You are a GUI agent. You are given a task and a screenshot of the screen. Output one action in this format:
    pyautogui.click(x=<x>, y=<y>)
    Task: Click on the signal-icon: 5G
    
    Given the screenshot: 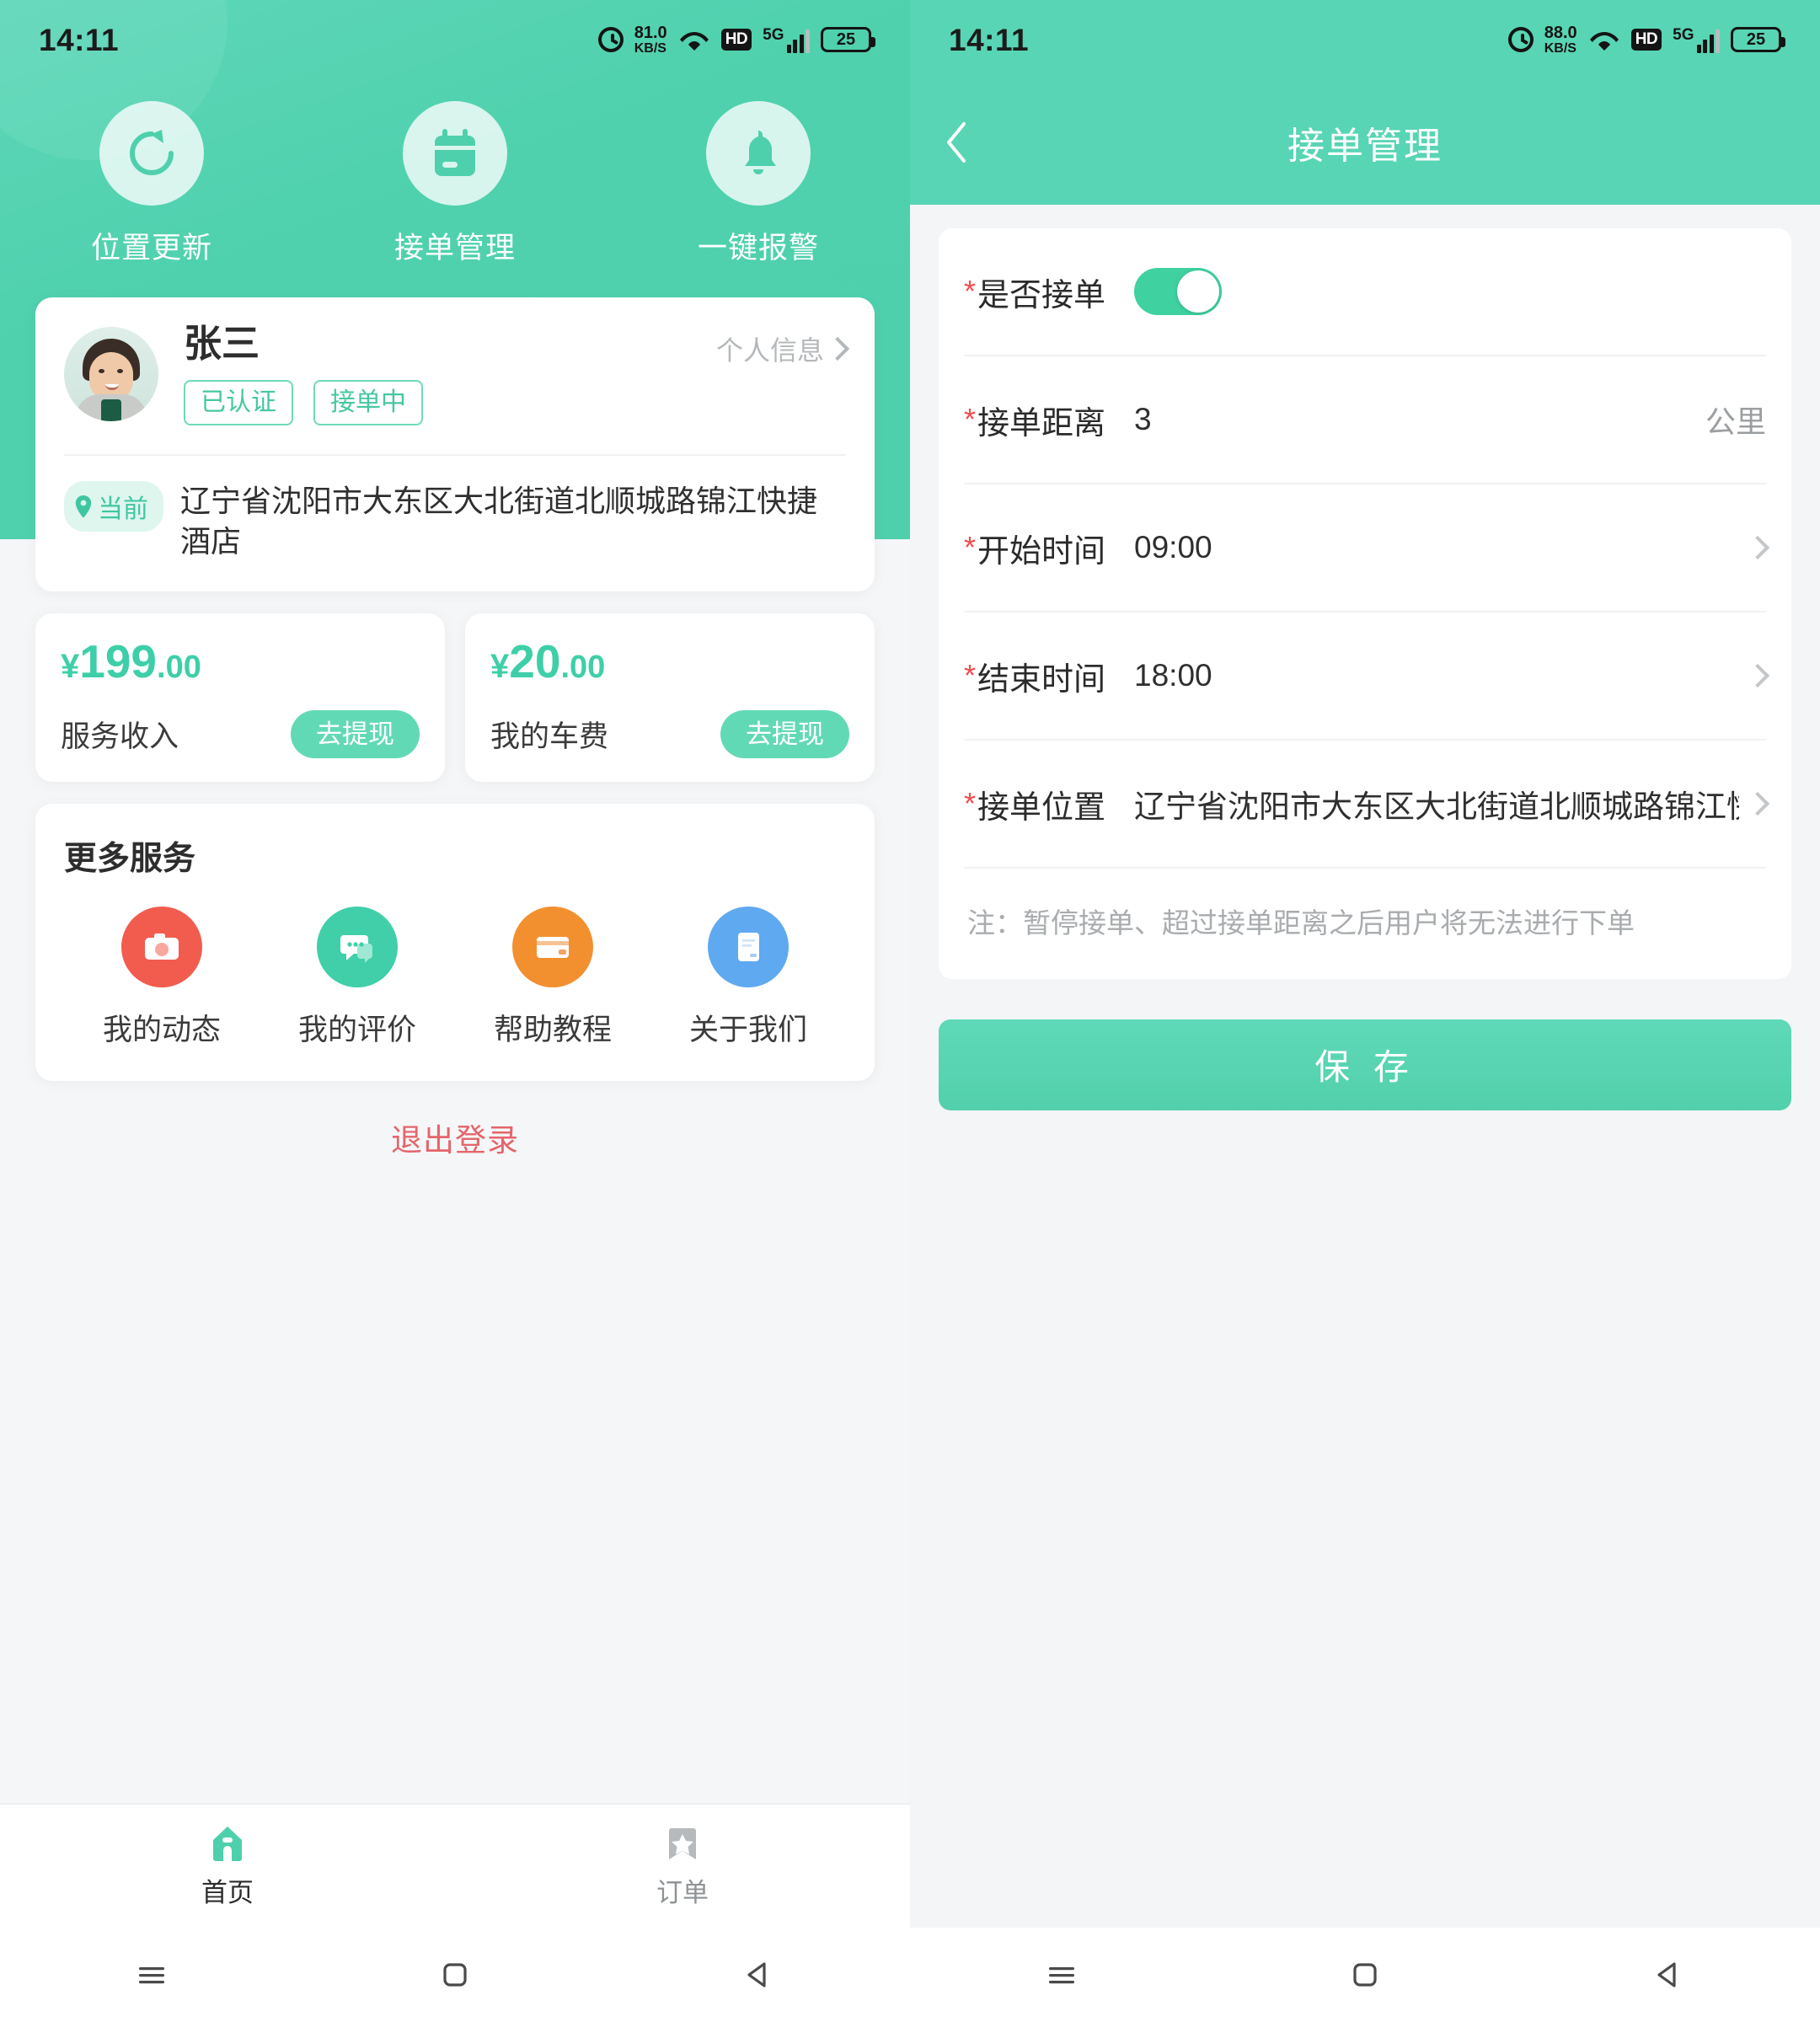 What is the action you would take?
    pyautogui.click(x=1696, y=40)
    